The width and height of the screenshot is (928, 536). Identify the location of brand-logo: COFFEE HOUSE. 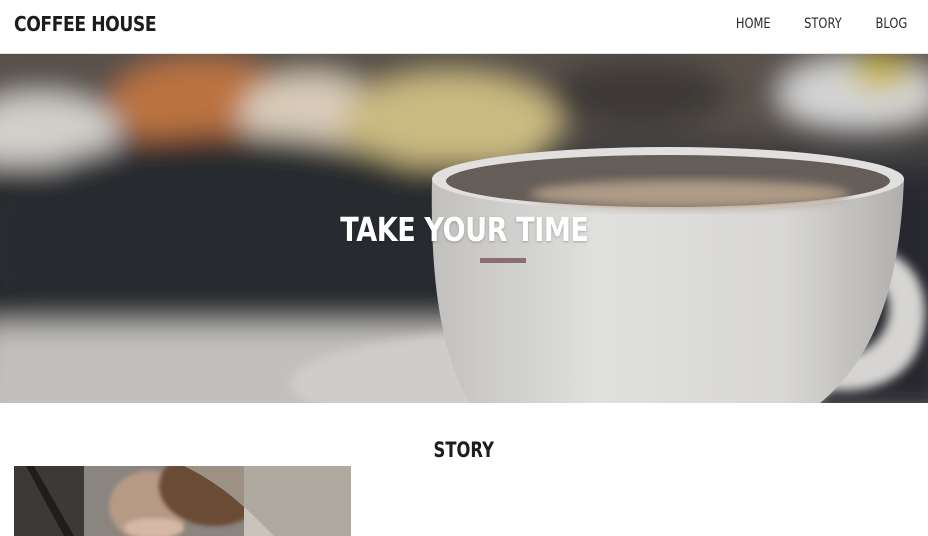
(85, 24).